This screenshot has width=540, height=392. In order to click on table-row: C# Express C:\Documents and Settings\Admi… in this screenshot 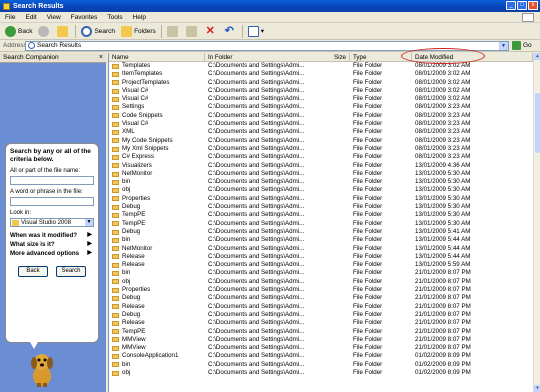, I will do `click(321, 157)`.